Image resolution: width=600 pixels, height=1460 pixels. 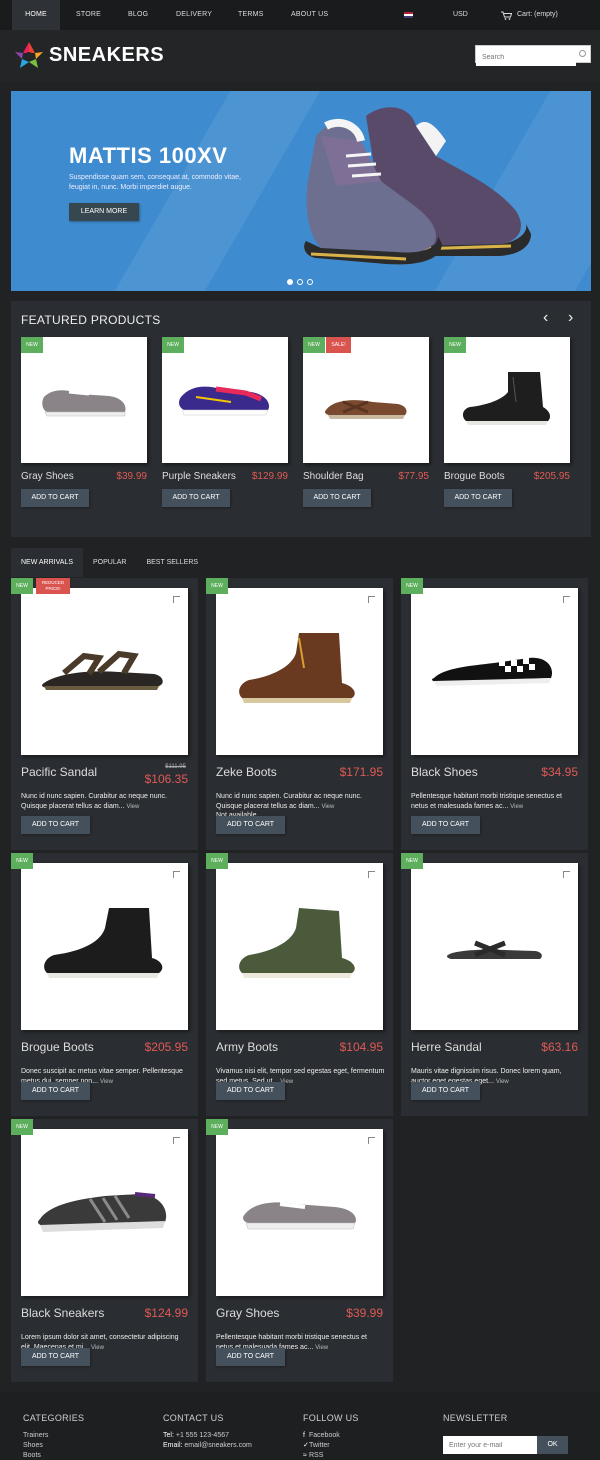 I want to click on footer-link-trainers: Trainers, so click(x=53, y=1436).